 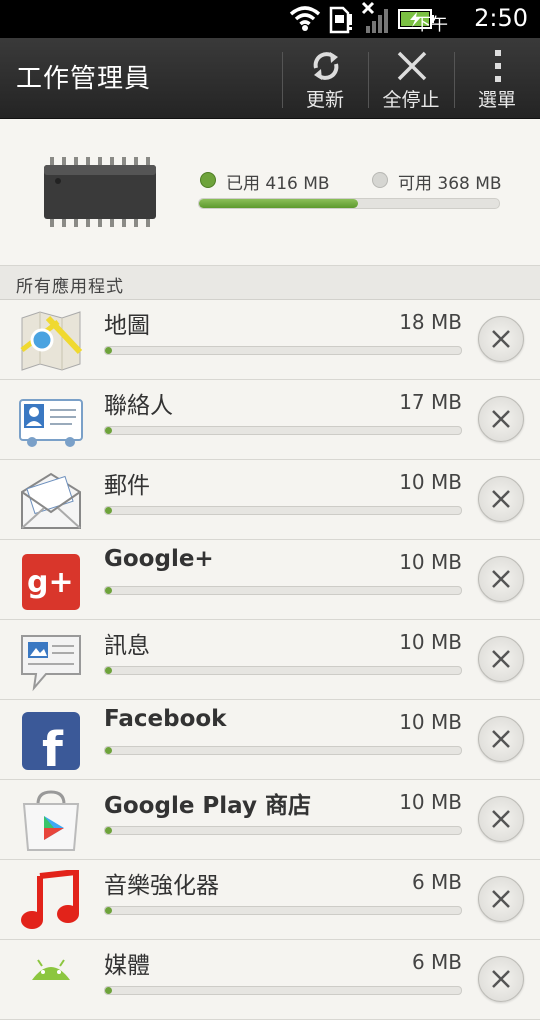 What do you see at coordinates (51, 421) in the screenshot?
I see `contacts-icon` at bounding box center [51, 421].